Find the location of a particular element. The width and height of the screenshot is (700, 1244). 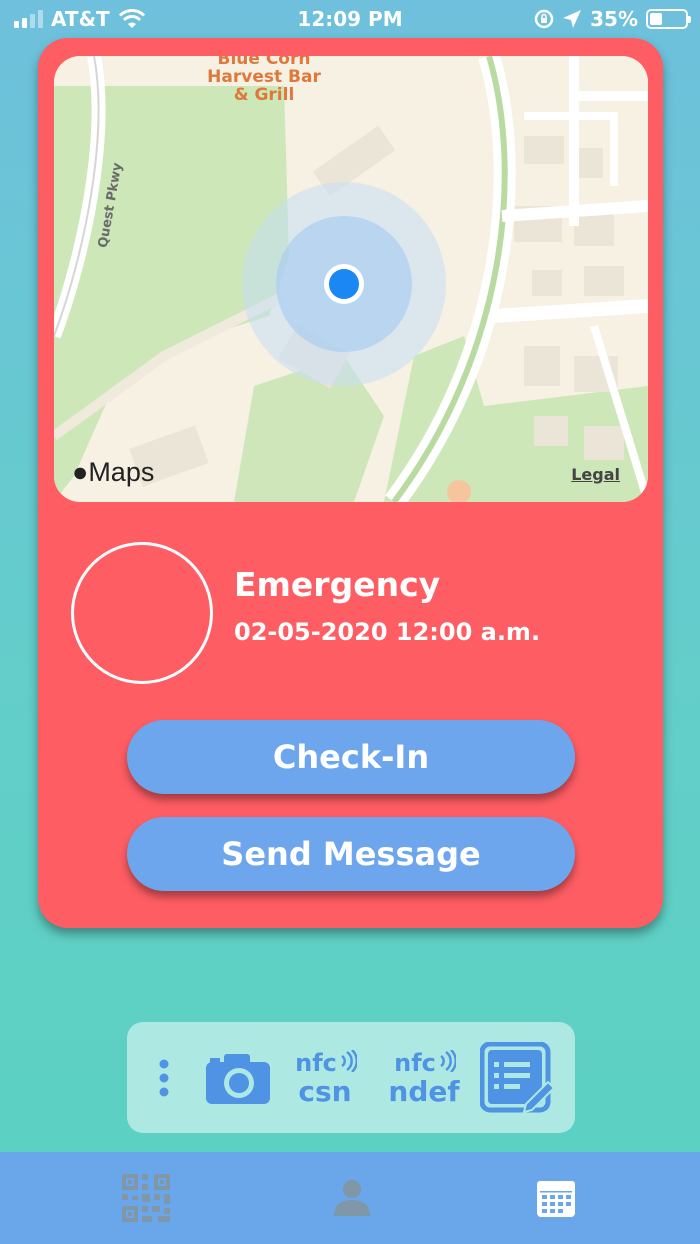

profile-icon is located at coordinates (352, 1198).